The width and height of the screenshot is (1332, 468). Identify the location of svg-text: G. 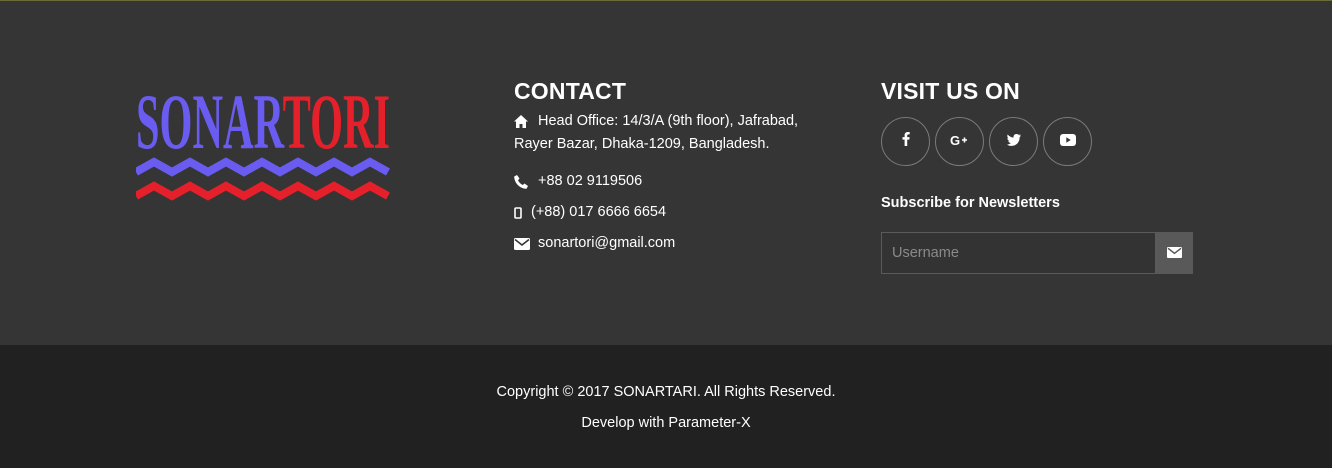
(955, 140).